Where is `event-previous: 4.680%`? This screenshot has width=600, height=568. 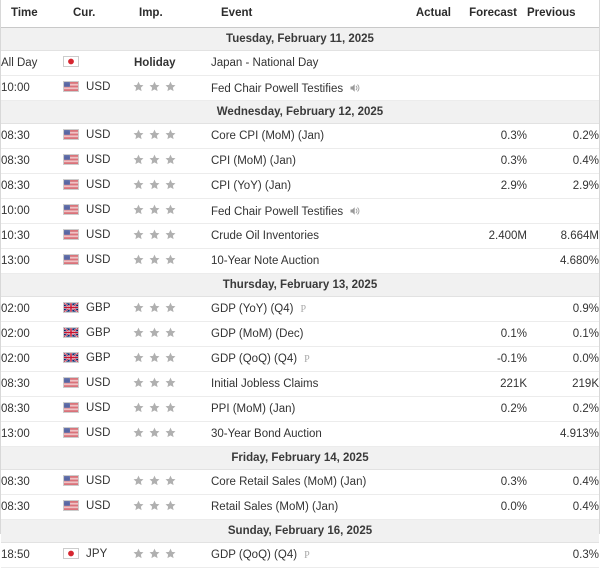
event-previous: 4.680% is located at coordinates (563, 261).